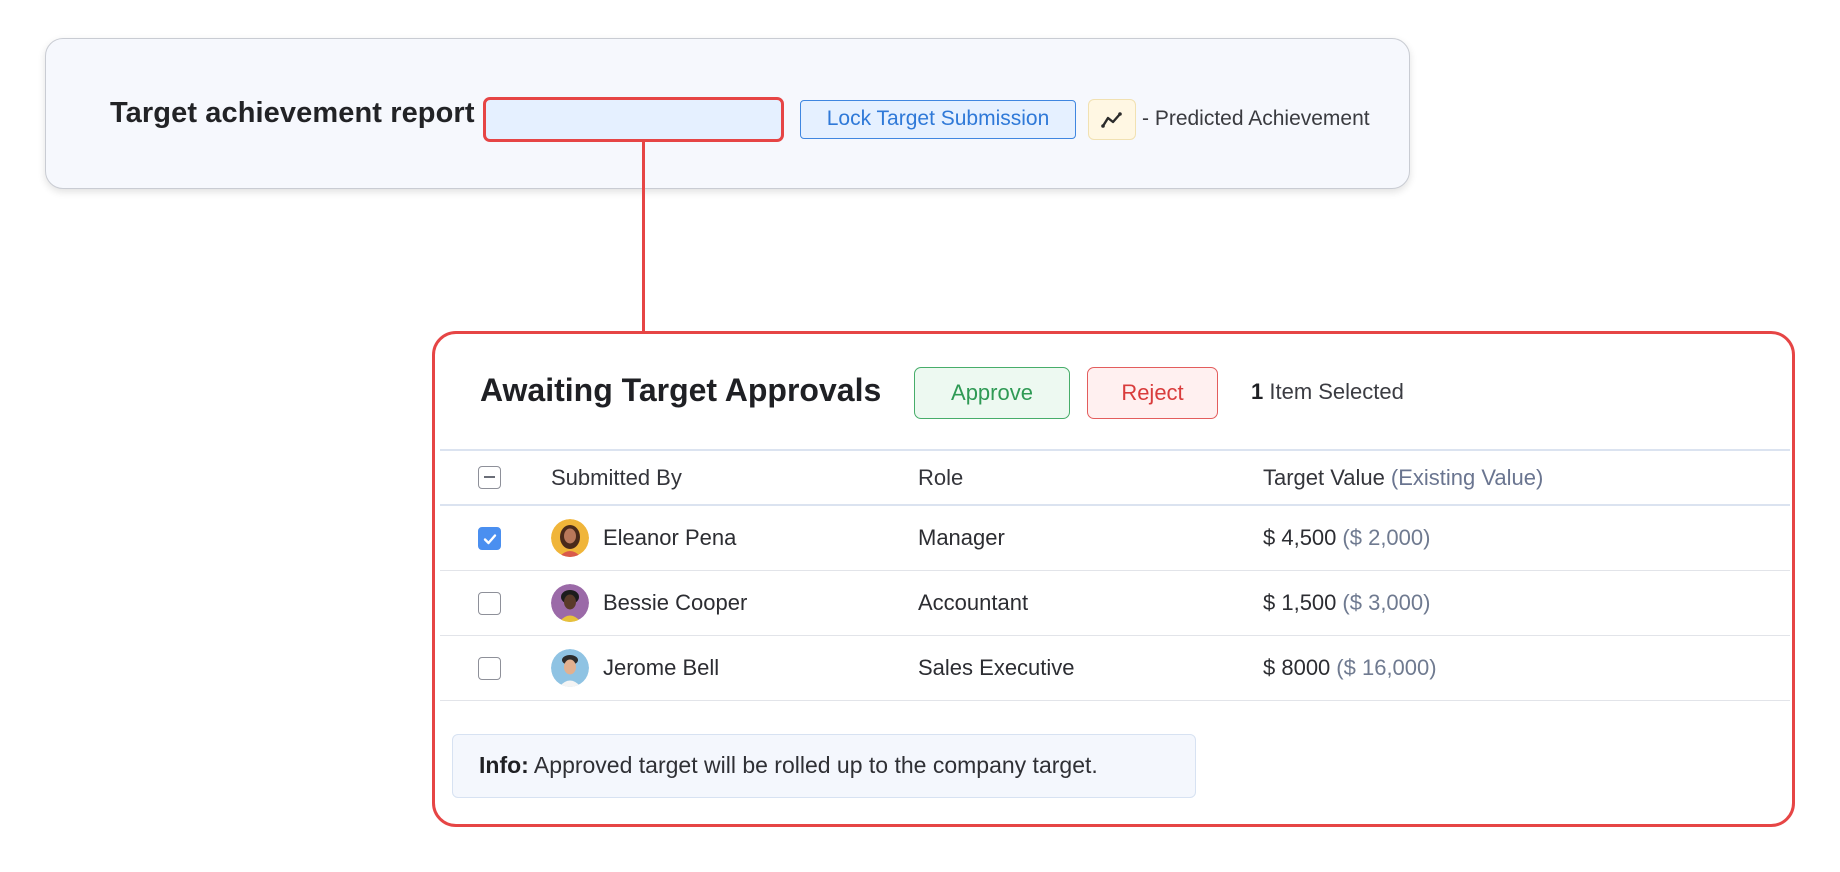 The width and height of the screenshot is (1840, 872). I want to click on submitted-by-cell: Bessie Cooper, so click(649, 603).